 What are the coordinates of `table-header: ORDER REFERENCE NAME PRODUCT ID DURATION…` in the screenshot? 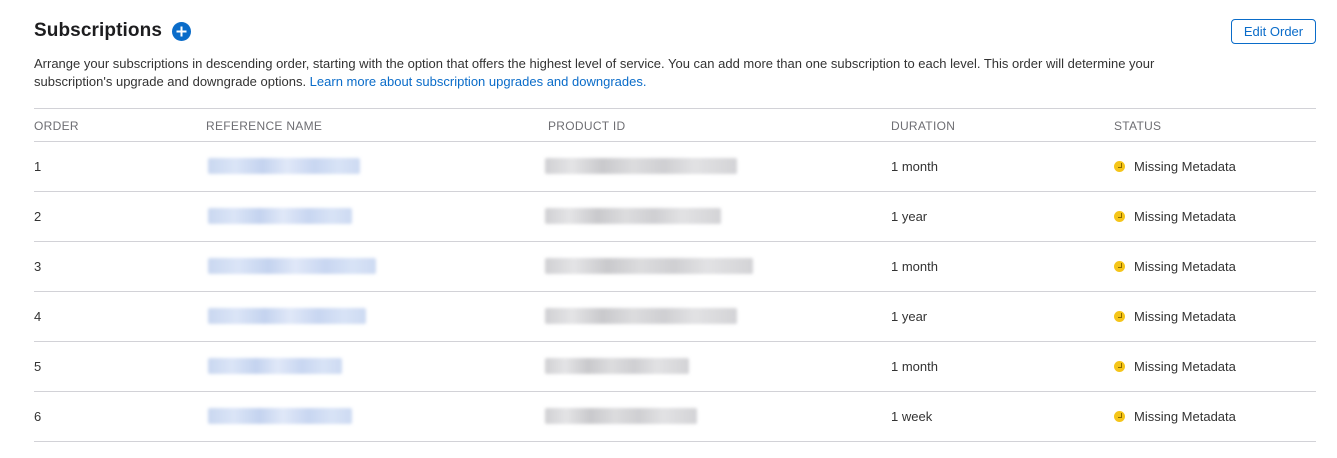 It's located at (675, 125).